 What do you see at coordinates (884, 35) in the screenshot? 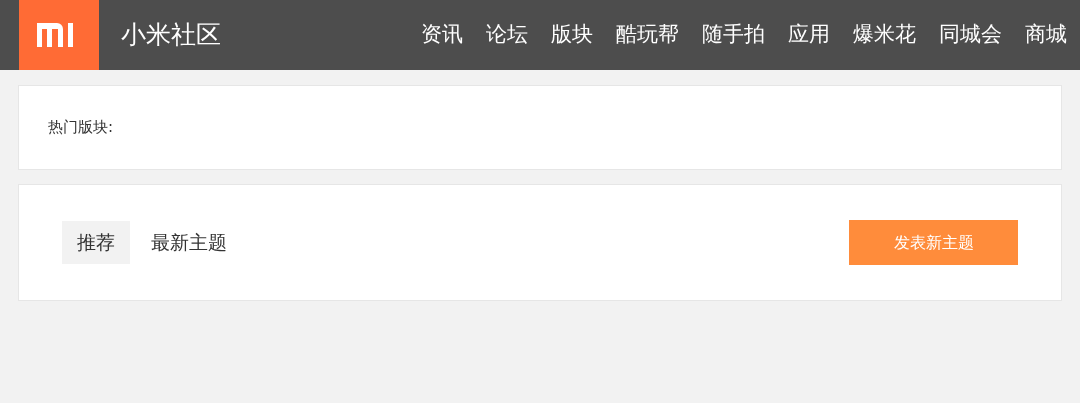
I see `nav-link: 爆米花` at bounding box center [884, 35].